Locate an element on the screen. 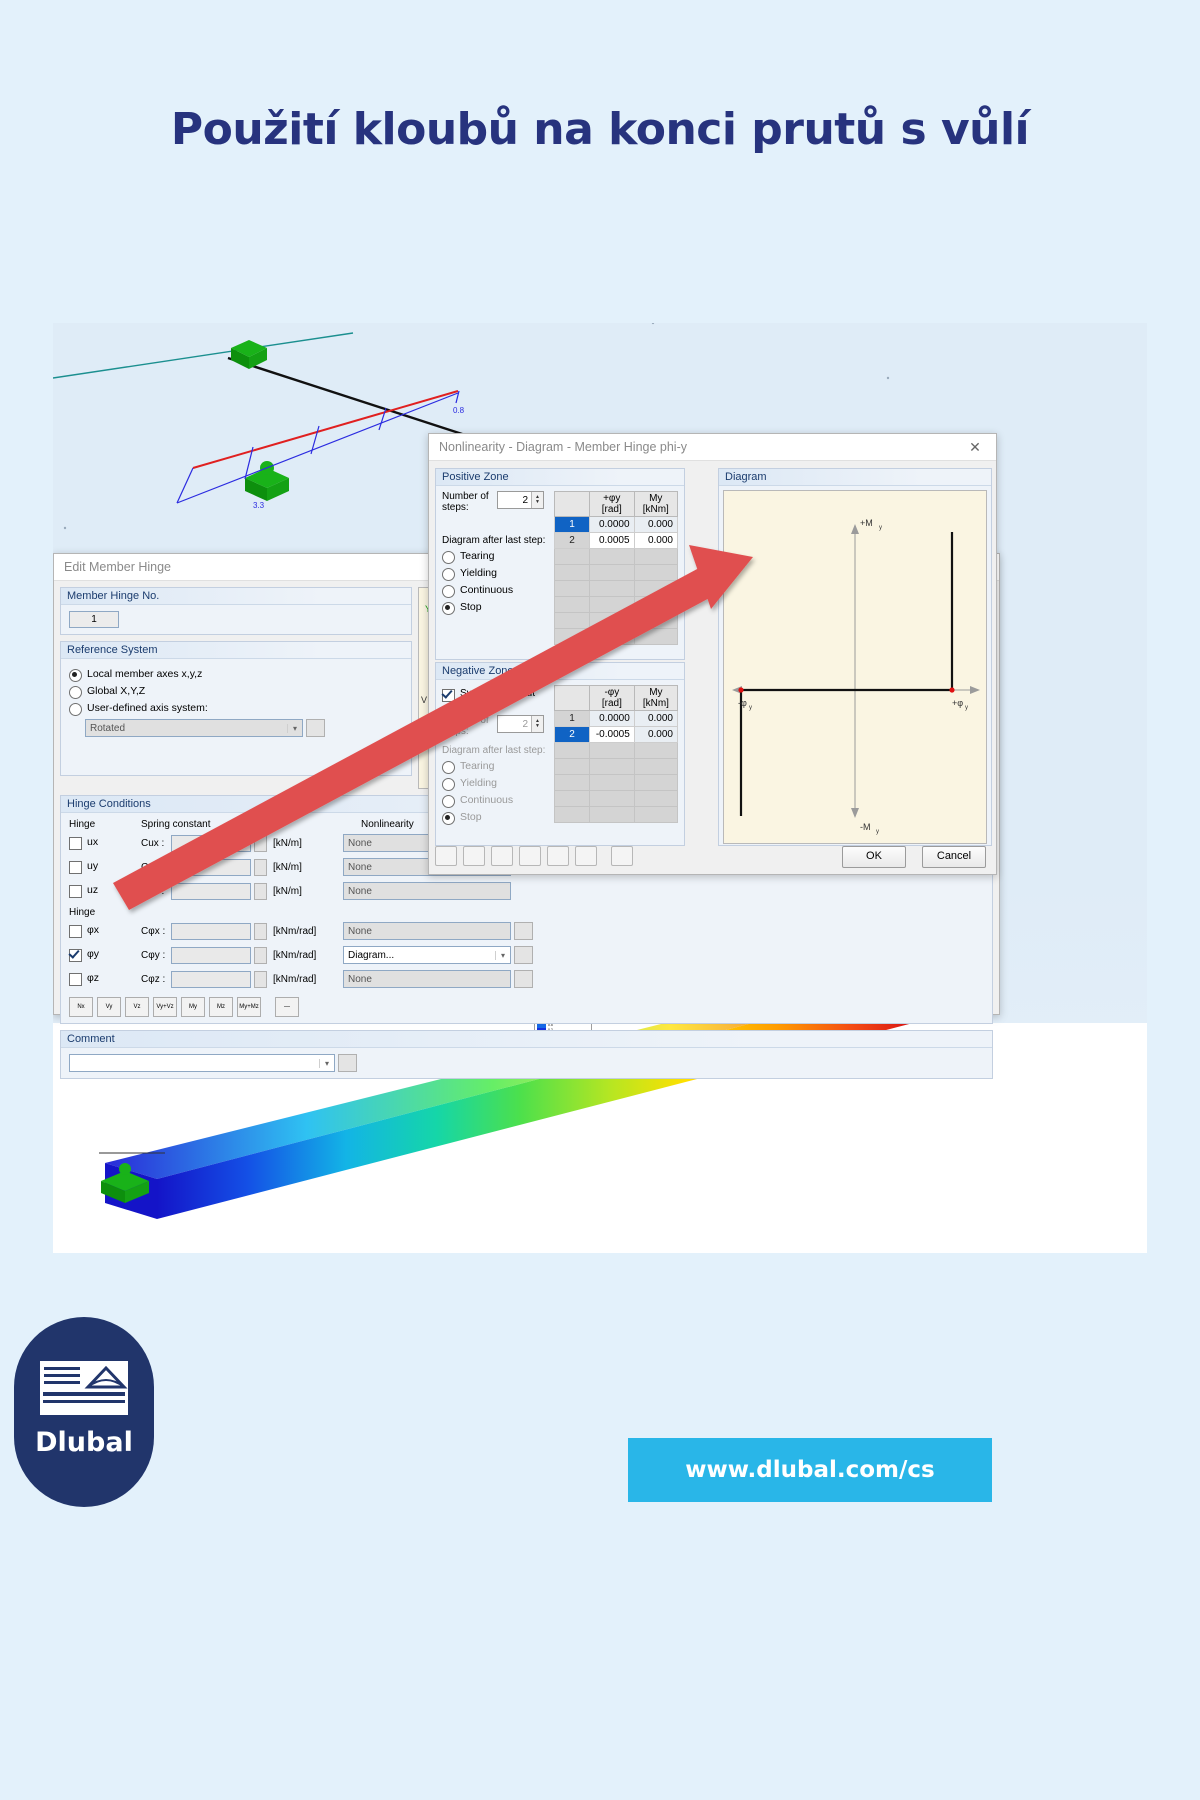 The image size is (1200, 1800). export-icon is located at coordinates (586, 856).